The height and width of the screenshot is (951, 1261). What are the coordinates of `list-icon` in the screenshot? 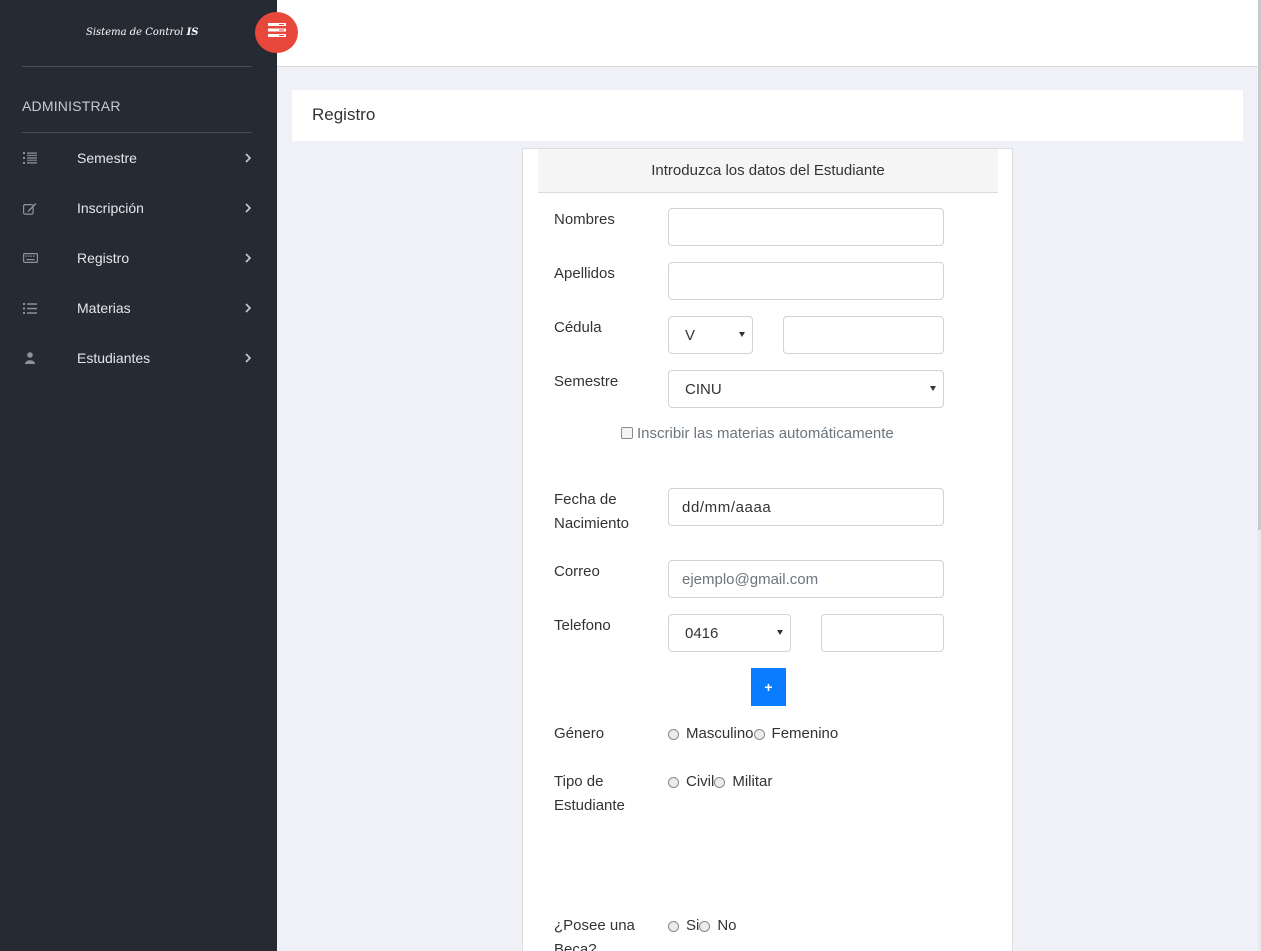 It's located at (30, 308).